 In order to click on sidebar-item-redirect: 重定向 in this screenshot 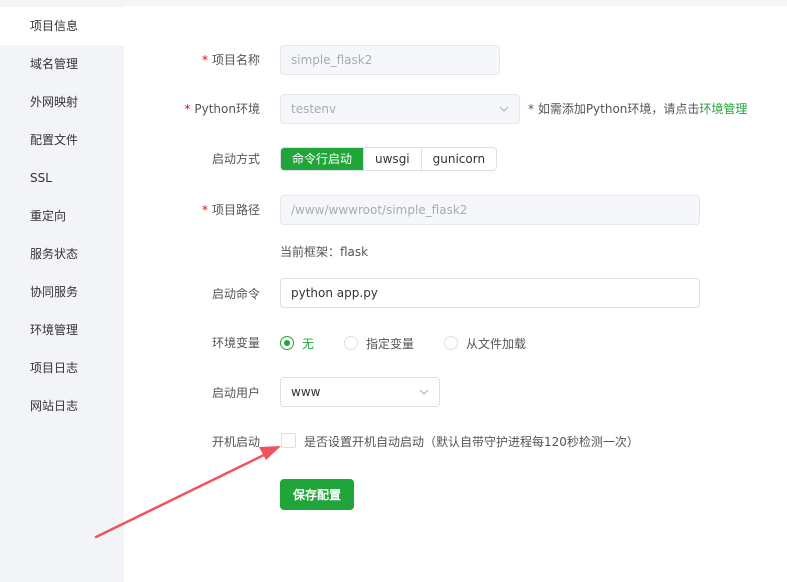, I will do `click(62, 216)`.